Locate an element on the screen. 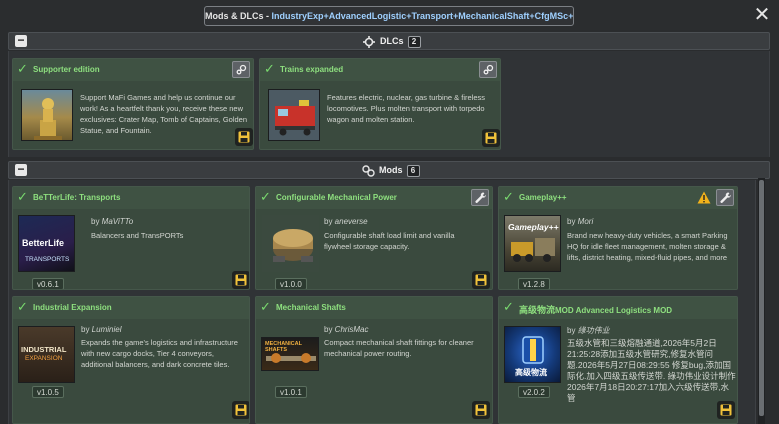 This screenshot has height=424, width=779. mod-title-en: MOD Advanced Logistics MOD is located at coordinates (614, 310).